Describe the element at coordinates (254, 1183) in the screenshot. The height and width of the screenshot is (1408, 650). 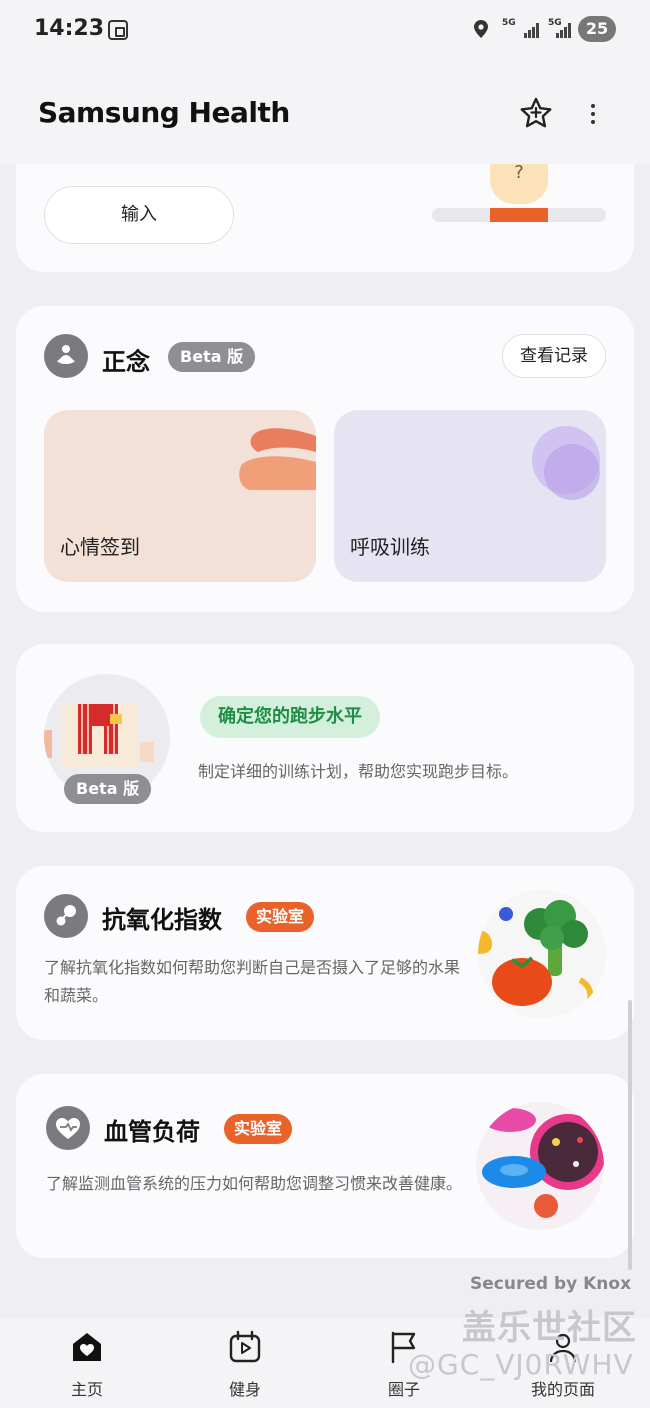
I see `vascular-description: 了解监测血管系统的压力如何帮助您调整习惯来改善健康。` at that location.